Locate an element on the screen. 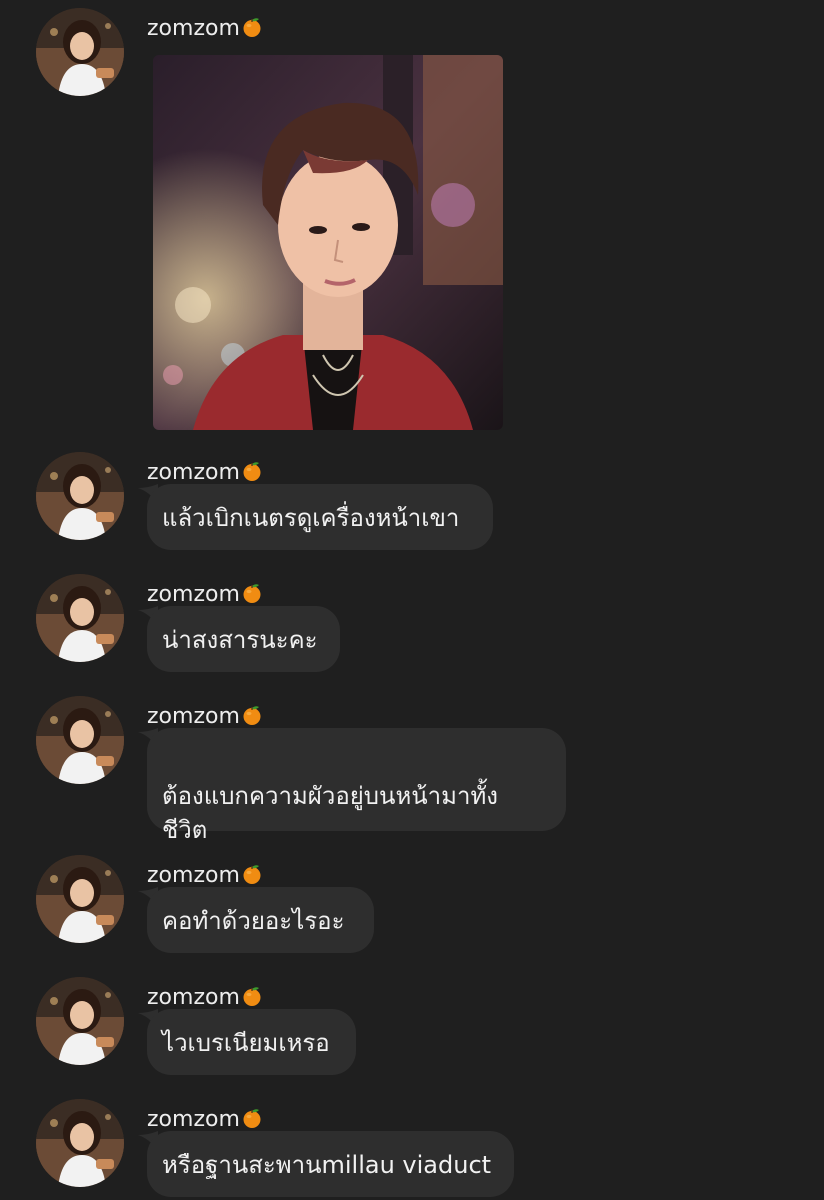 This screenshot has height=1200, width=824. shared-photo-image is located at coordinates (328, 242).